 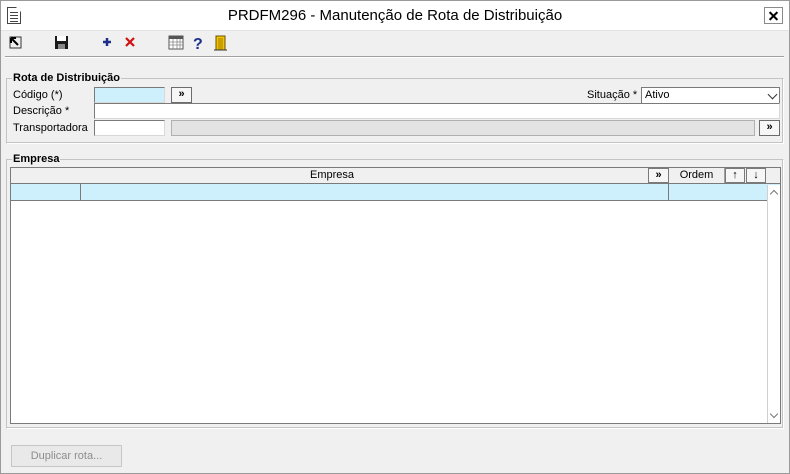 What do you see at coordinates (774, 414) in the screenshot?
I see `scroll-down-icon` at bounding box center [774, 414].